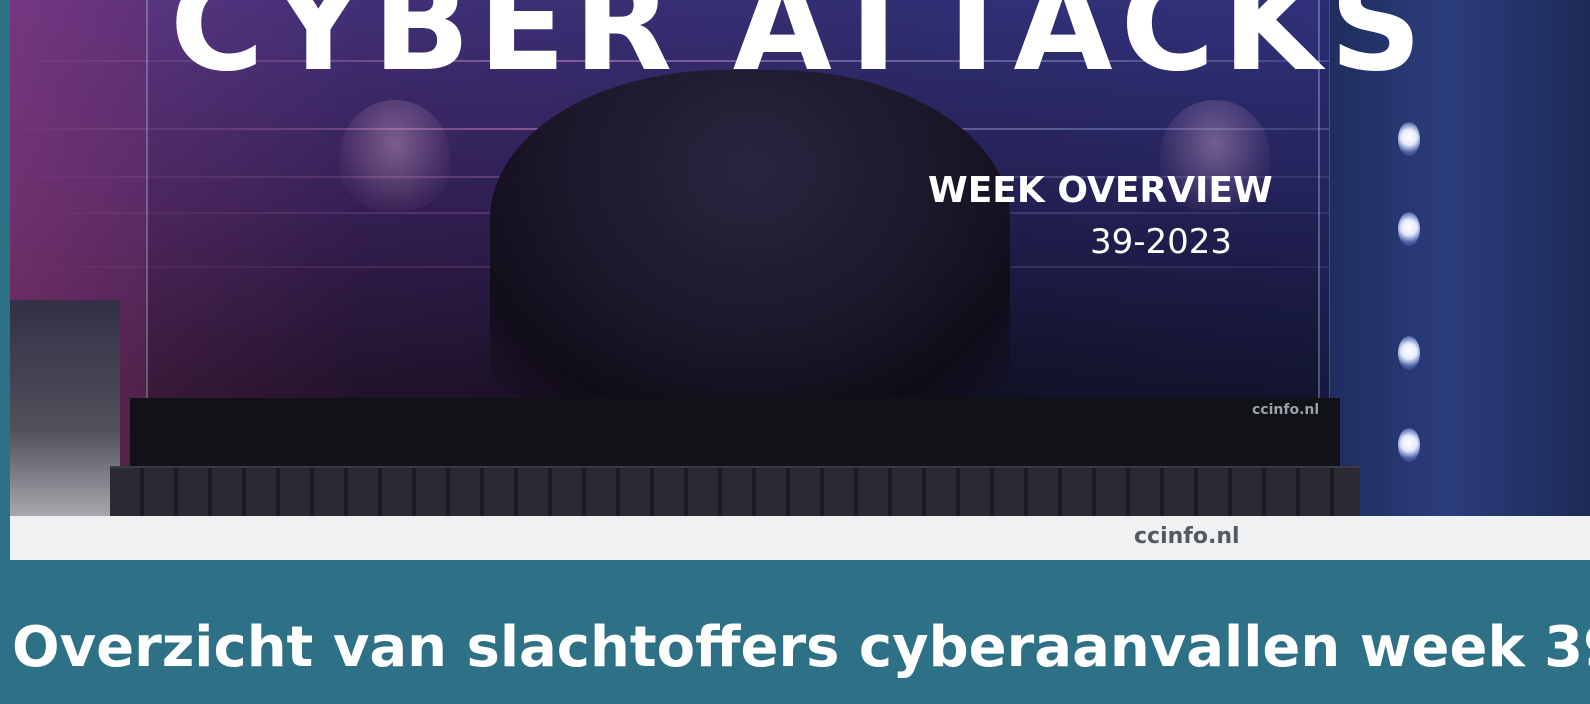 This screenshot has width=1590, height=704. Describe the element at coordinates (735, 433) in the screenshot. I see `laptop-bezel` at that location.